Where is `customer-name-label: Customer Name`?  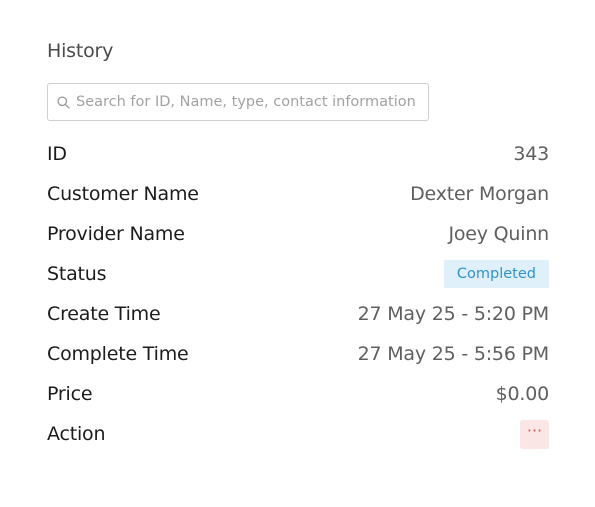
customer-name-label: Customer Name is located at coordinates (123, 194).